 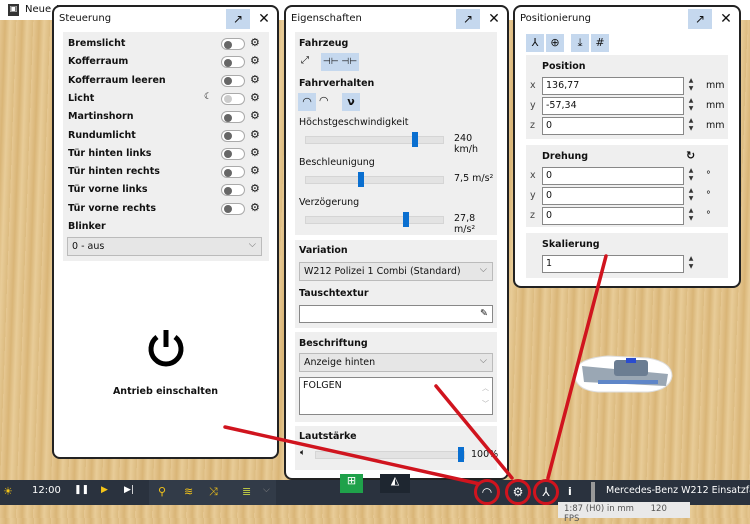 I want to click on positioning-button: ⅄, so click(x=546, y=492).